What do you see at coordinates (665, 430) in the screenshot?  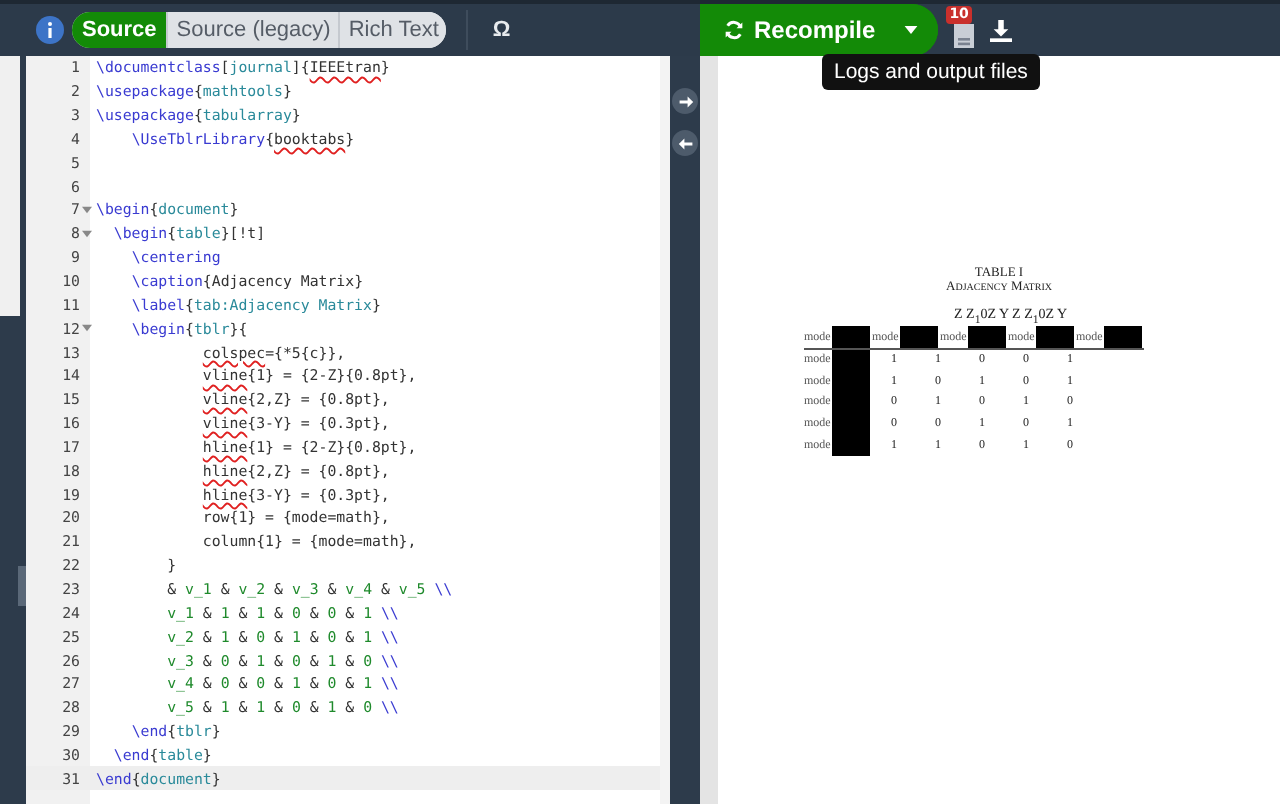 I see `editor-scrollbar` at bounding box center [665, 430].